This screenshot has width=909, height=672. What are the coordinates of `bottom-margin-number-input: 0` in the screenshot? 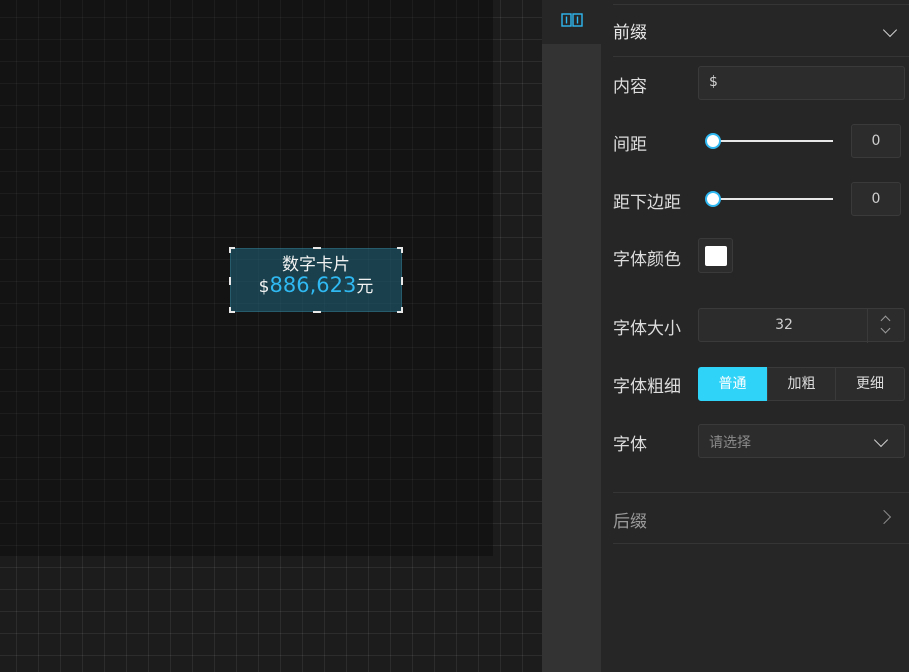 It's located at (876, 199).